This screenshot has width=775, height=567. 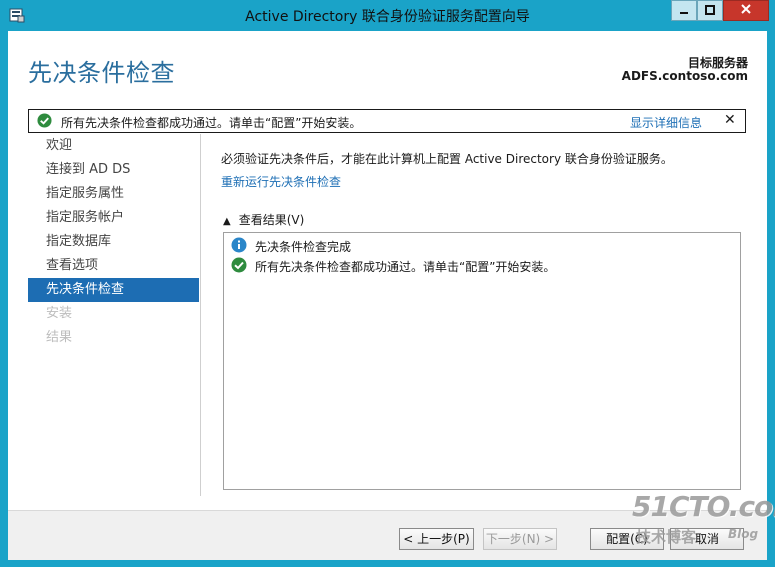 What do you see at coordinates (436, 539) in the screenshot?
I see `previous-button: < 上一步(P)` at bounding box center [436, 539].